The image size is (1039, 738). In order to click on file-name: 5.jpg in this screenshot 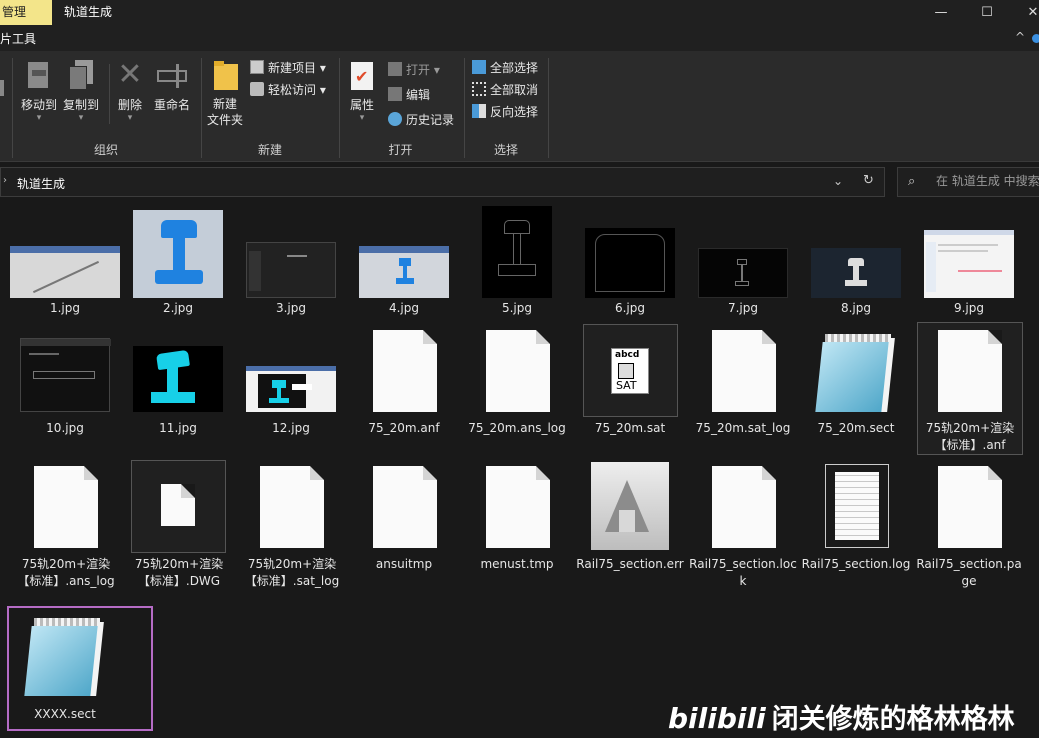, I will do `click(517, 308)`.